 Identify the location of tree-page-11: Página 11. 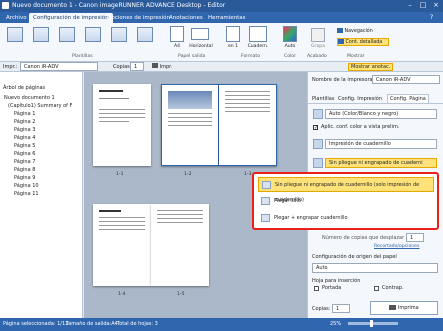
(26, 194).